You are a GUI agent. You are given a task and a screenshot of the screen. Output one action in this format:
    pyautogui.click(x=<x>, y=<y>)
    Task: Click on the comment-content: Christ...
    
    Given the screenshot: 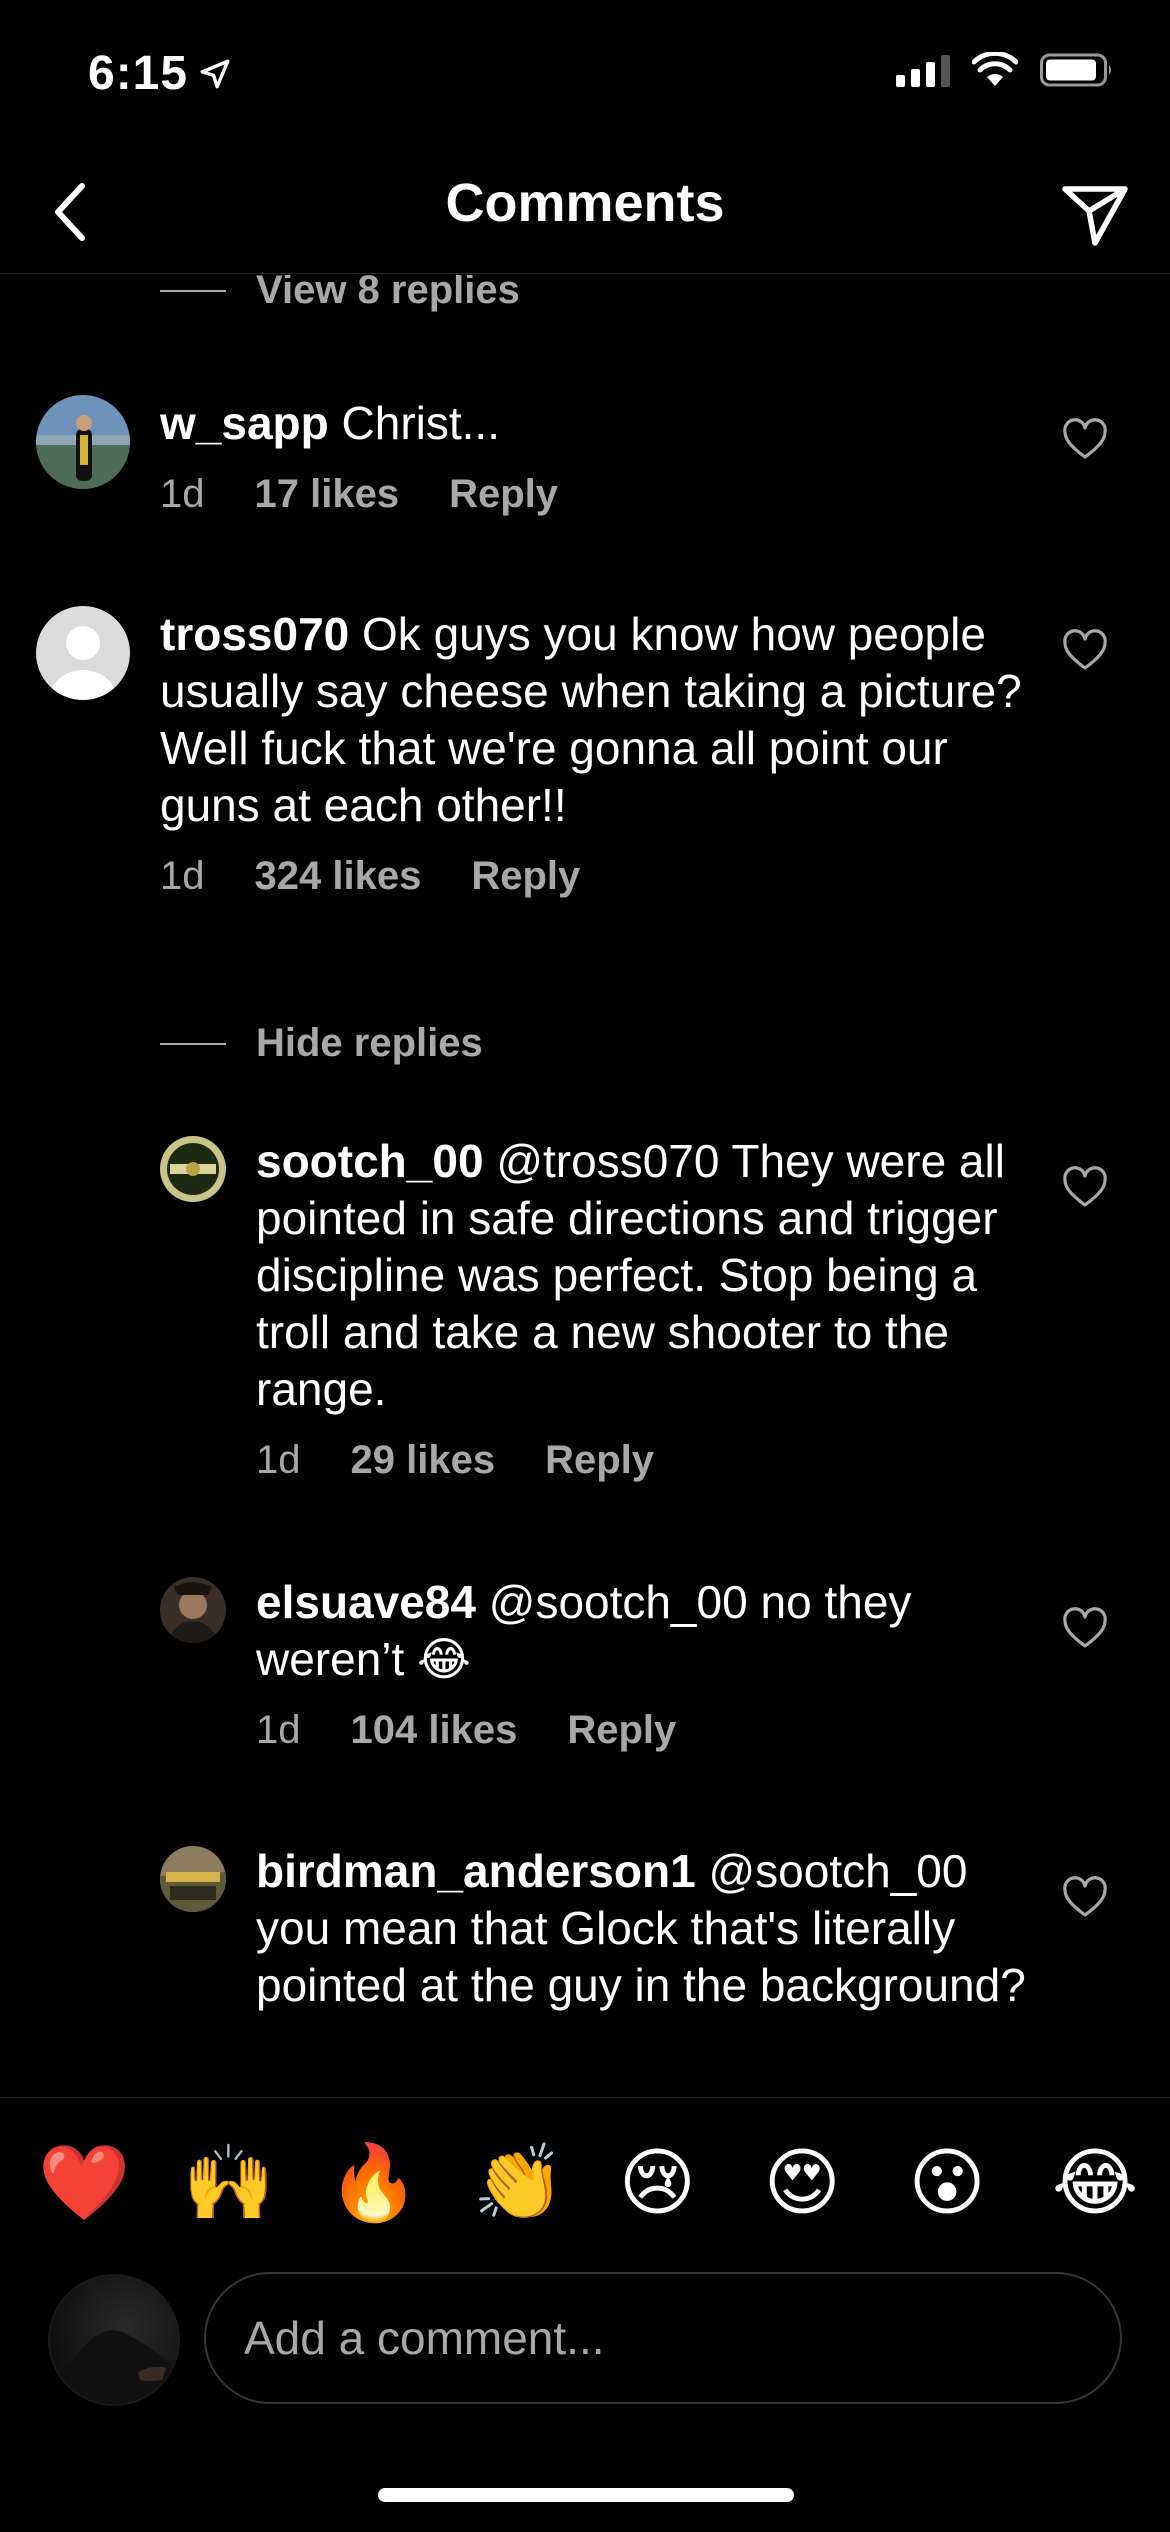 What is the action you would take?
    pyautogui.click(x=420, y=423)
    